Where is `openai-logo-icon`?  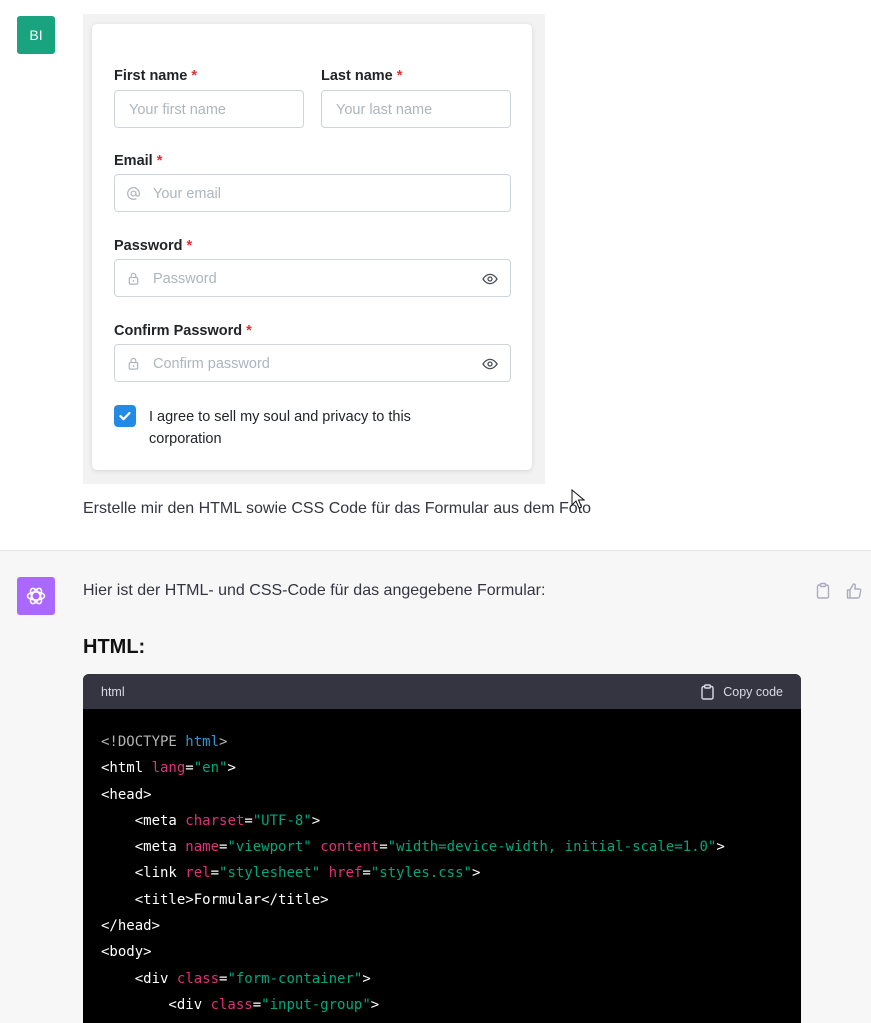 openai-logo-icon is located at coordinates (36, 596).